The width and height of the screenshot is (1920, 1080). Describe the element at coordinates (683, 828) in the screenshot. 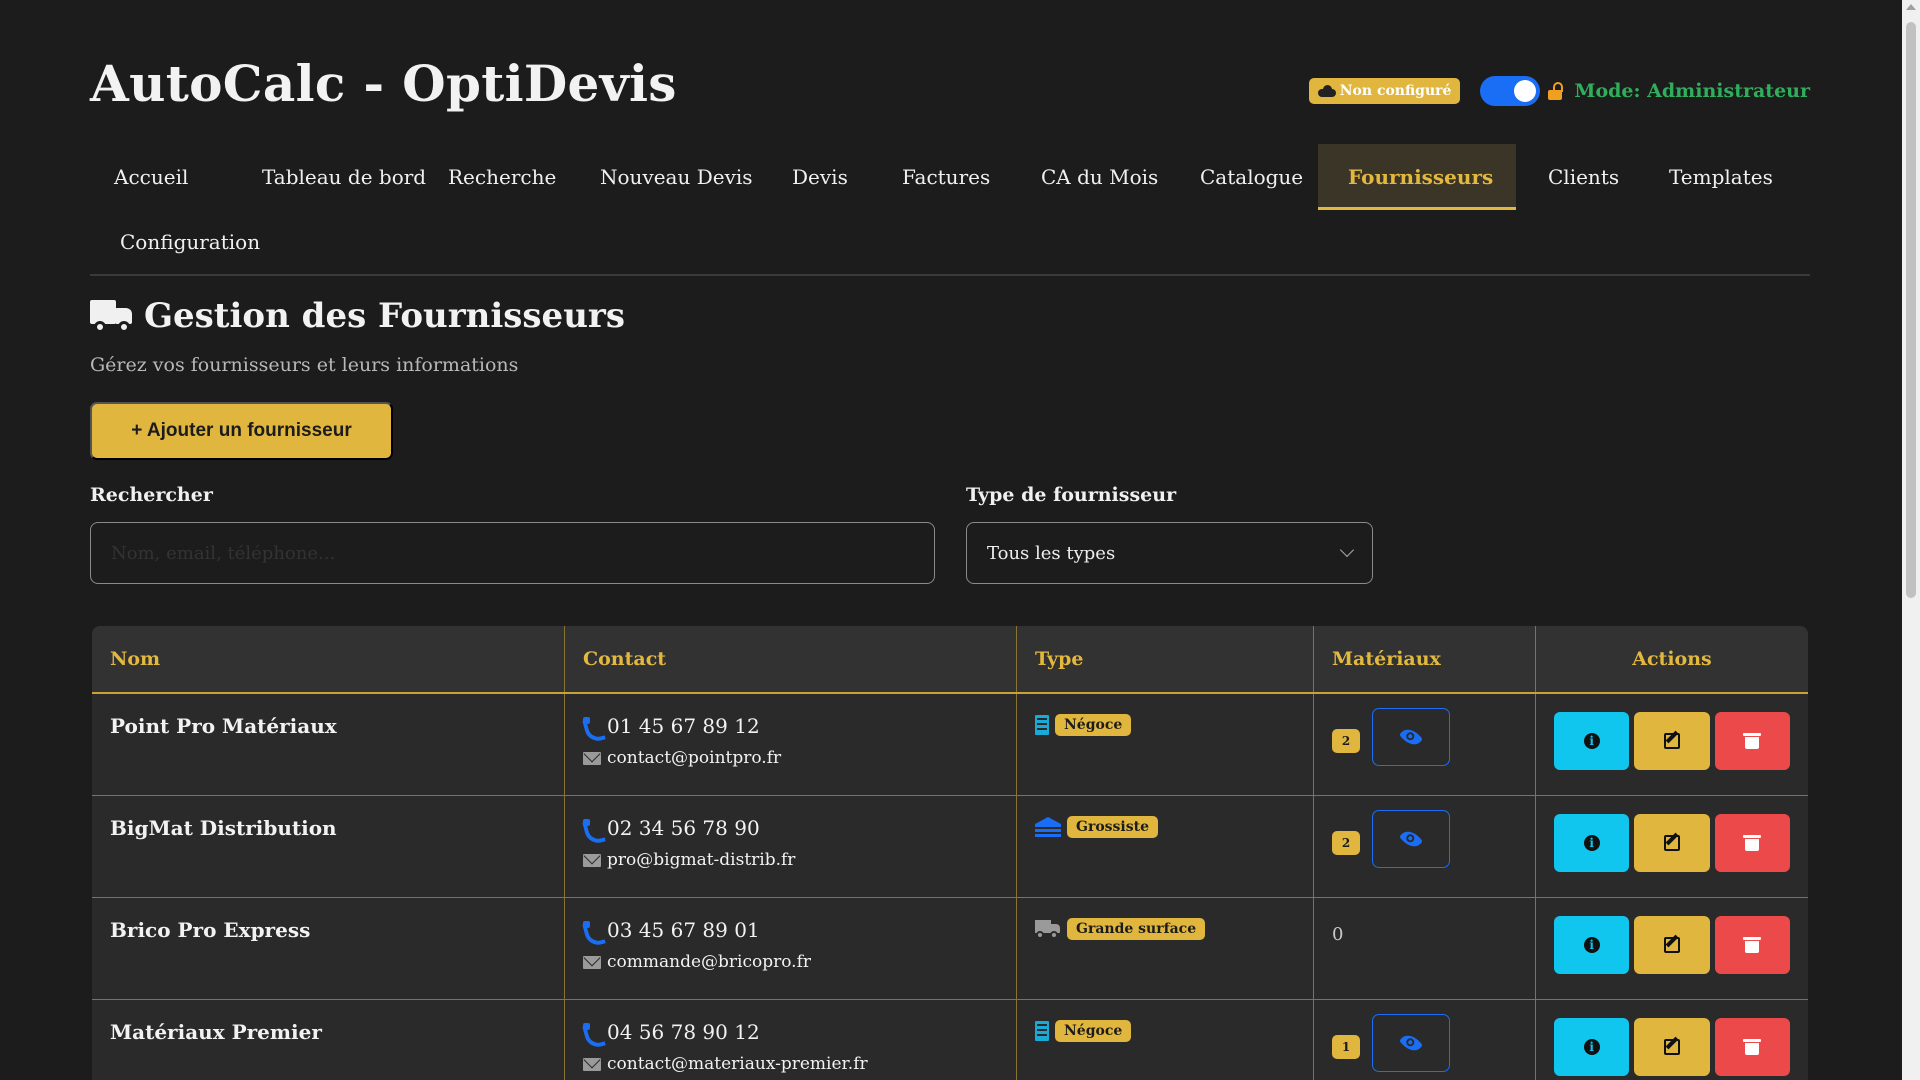

I see `supplier-phone: 02 34 56 78 90` at that location.